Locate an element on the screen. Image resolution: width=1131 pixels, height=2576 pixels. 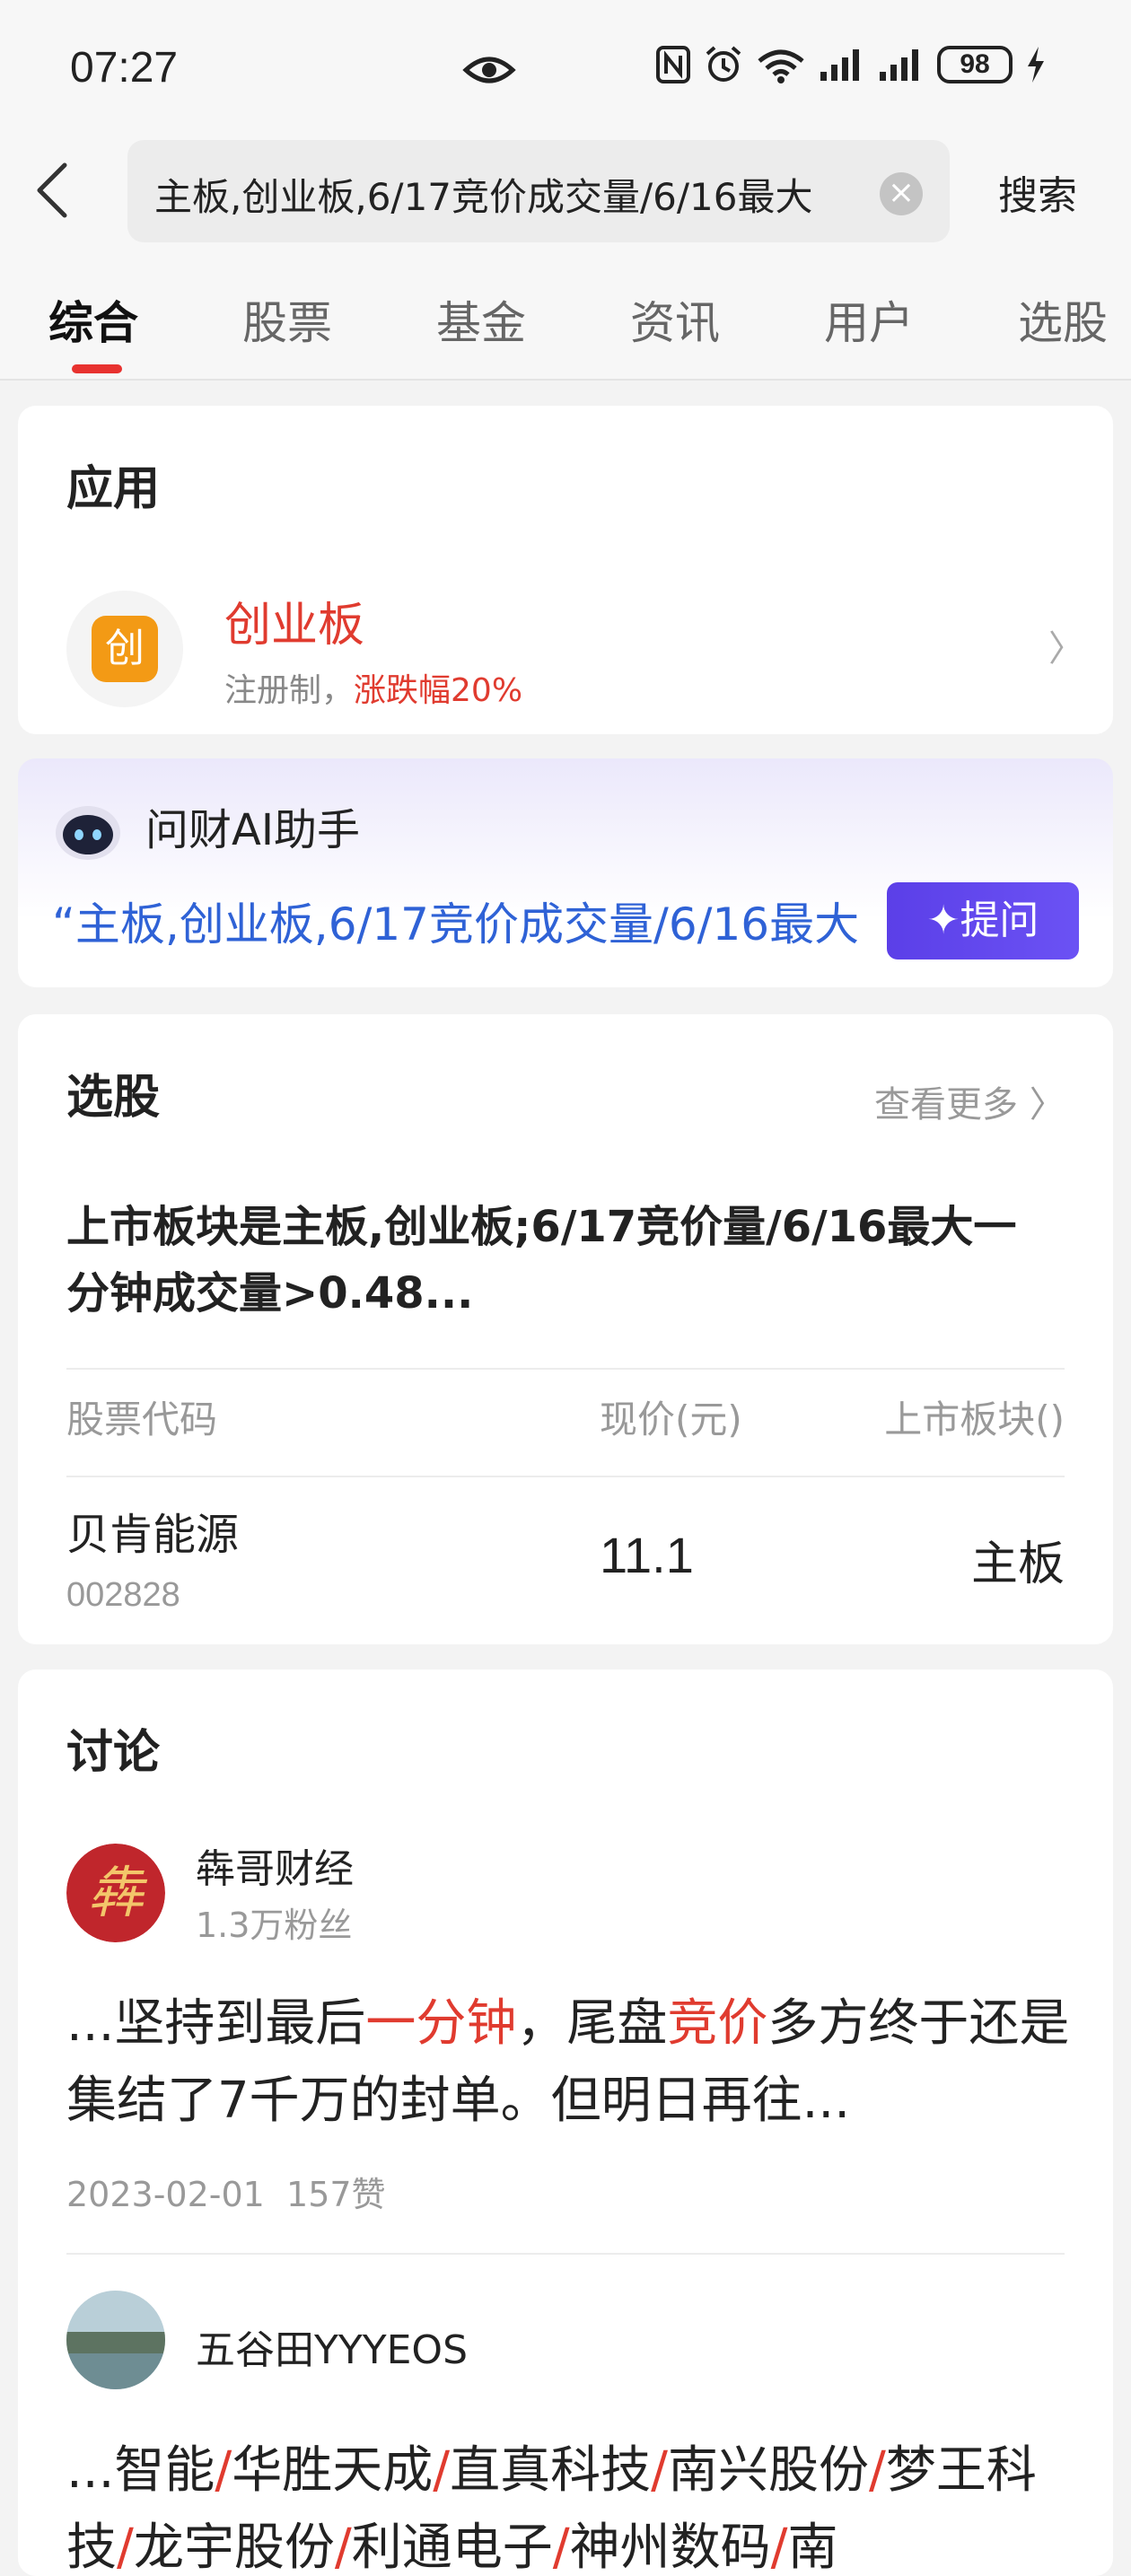
search-button: 搜索 is located at coordinates (1037, 192).